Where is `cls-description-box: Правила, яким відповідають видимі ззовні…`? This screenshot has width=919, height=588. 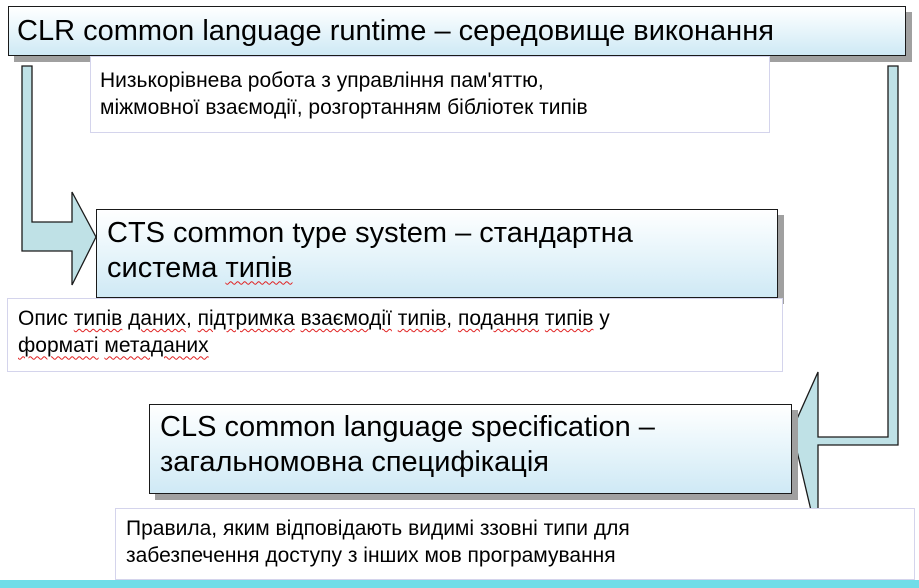
cls-description-box: Правила, яким відповідають видимі ззовні… is located at coordinates (515, 544).